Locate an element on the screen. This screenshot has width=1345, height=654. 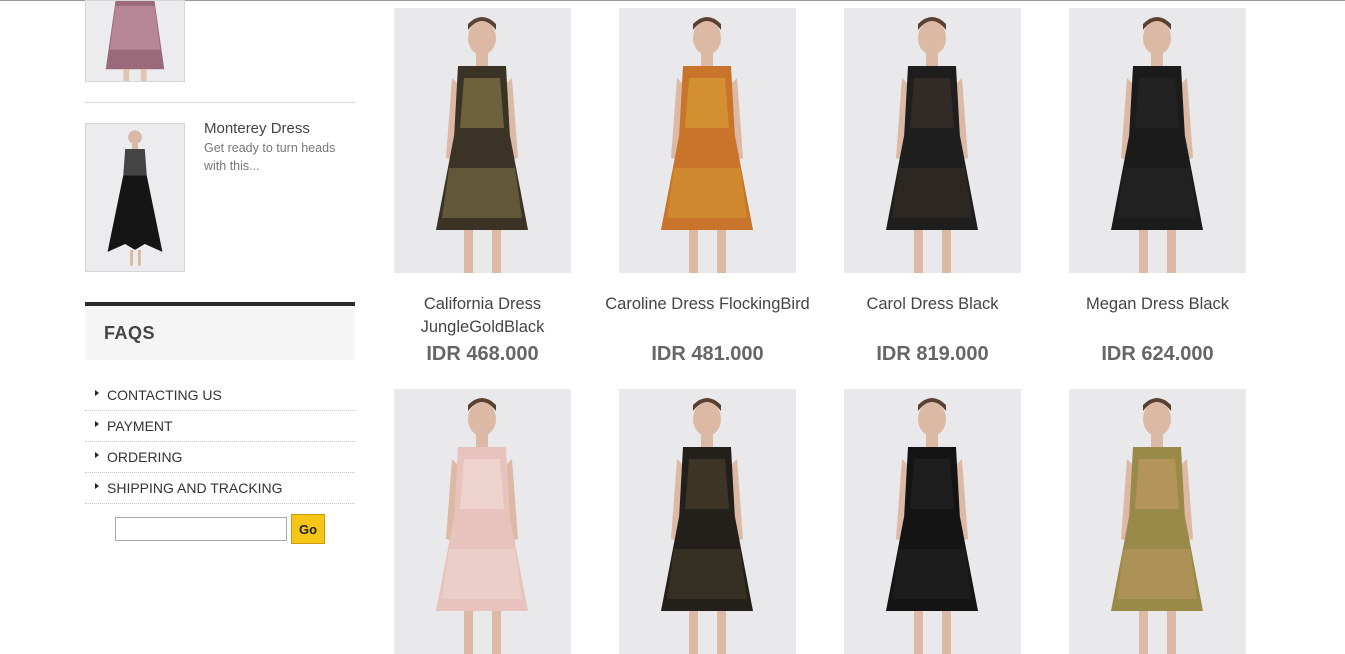
faq-item-label: ORDERING is located at coordinates (145, 457).